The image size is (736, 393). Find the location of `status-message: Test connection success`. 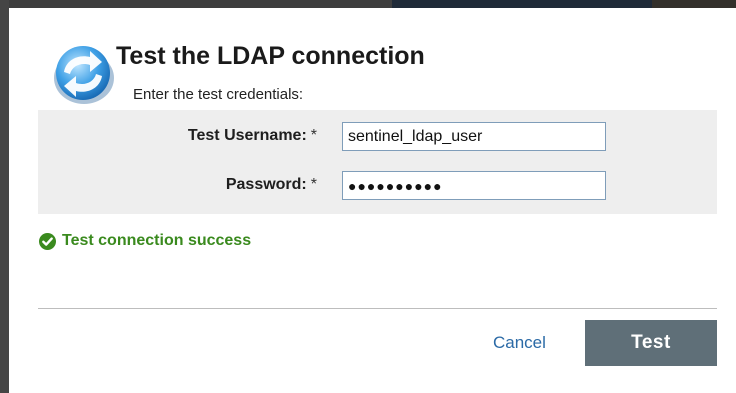

status-message: Test connection success is located at coordinates (157, 240).